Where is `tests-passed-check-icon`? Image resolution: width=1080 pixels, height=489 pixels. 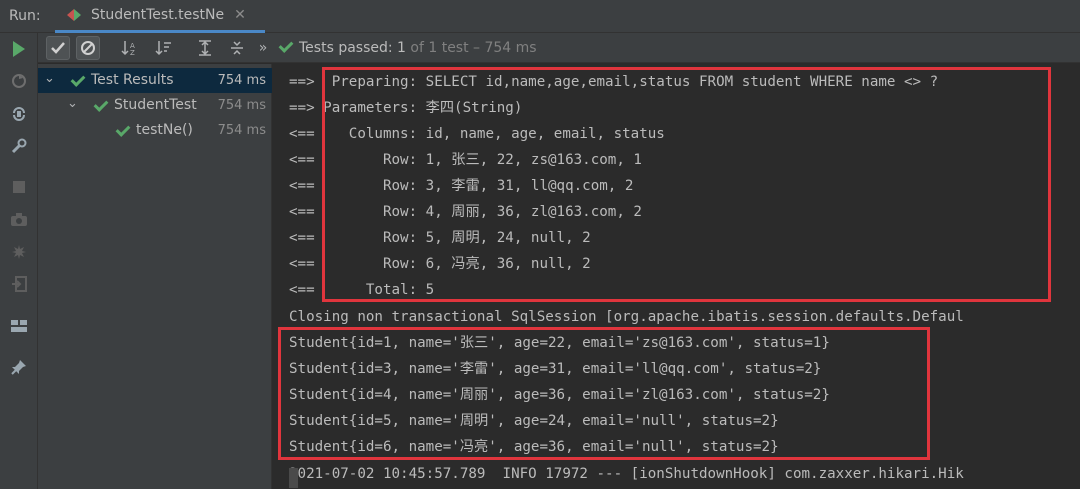
tests-passed-check-icon is located at coordinates (285, 46).